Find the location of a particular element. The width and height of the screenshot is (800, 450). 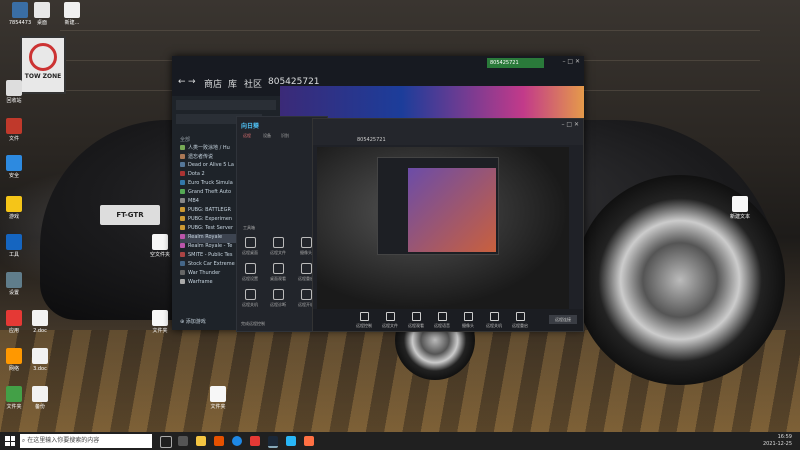

forward-icon: → is located at coordinates (192, 82).